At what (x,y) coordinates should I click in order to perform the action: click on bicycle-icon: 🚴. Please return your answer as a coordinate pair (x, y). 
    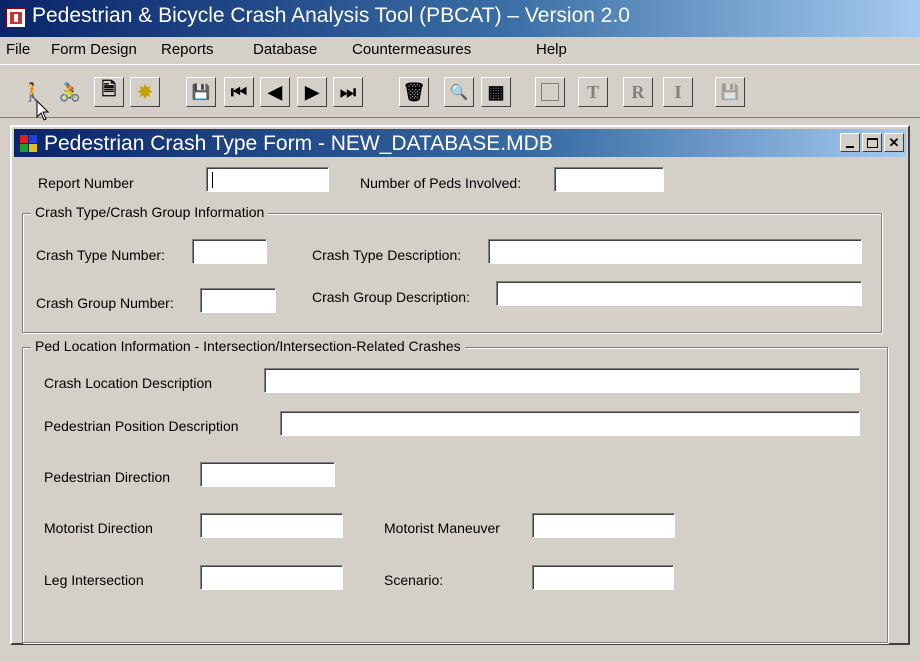
    Looking at the image, I should click on (70, 91).